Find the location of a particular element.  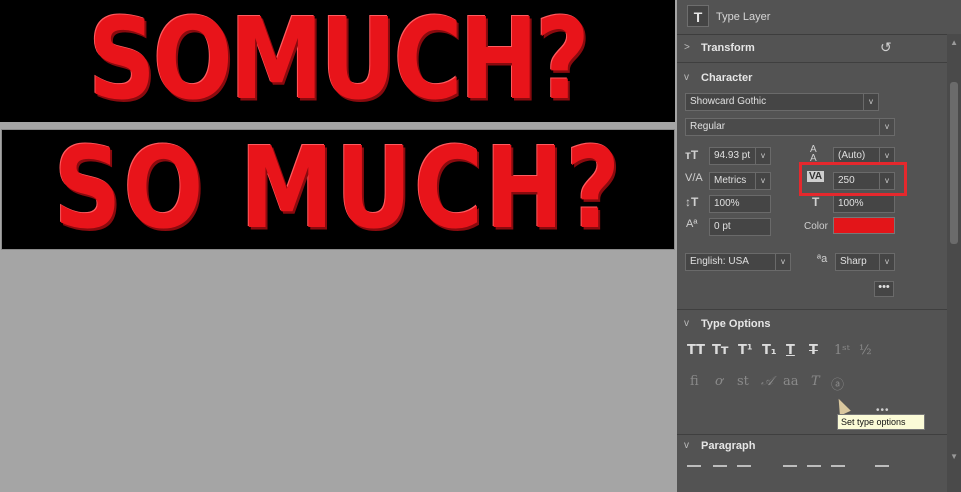

align-right-icon is located at coordinates (744, 466).